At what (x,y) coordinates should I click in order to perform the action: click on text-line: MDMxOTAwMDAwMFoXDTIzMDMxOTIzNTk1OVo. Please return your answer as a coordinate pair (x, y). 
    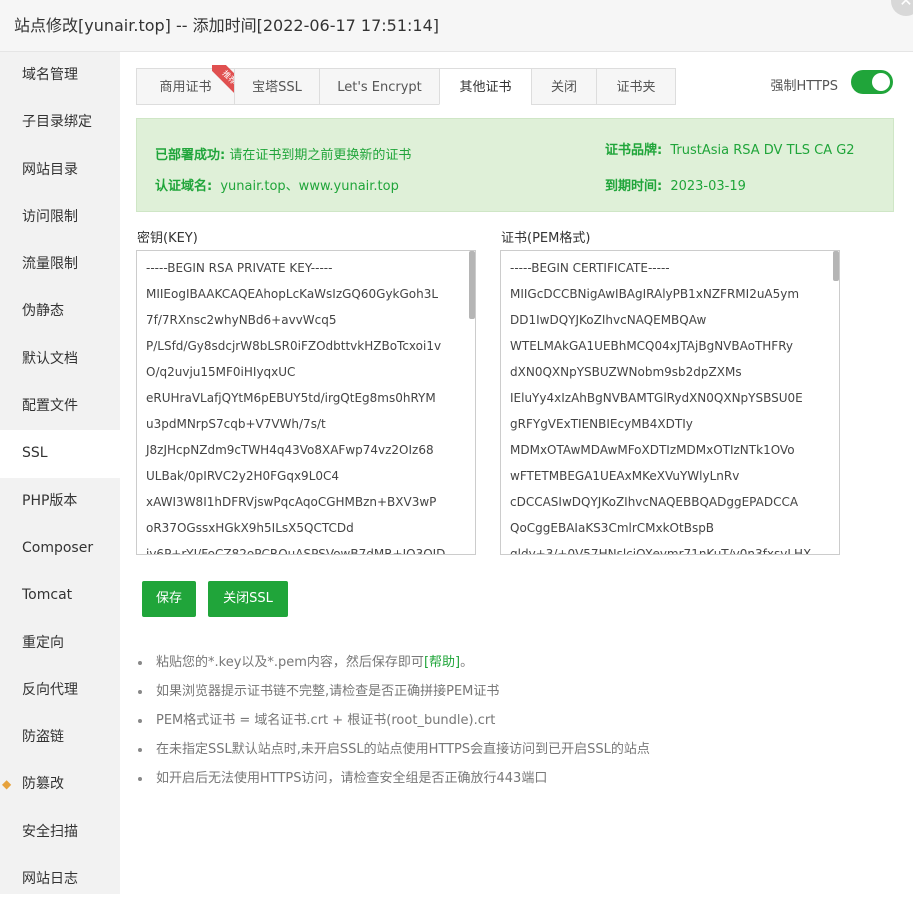
    Looking at the image, I should click on (652, 450).